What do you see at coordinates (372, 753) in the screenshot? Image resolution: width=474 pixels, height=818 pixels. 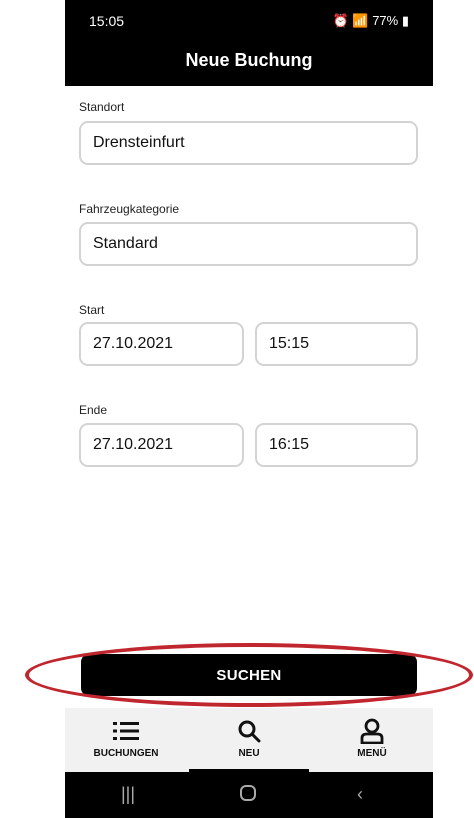 I see `nav-label-menu: MENÜ` at bounding box center [372, 753].